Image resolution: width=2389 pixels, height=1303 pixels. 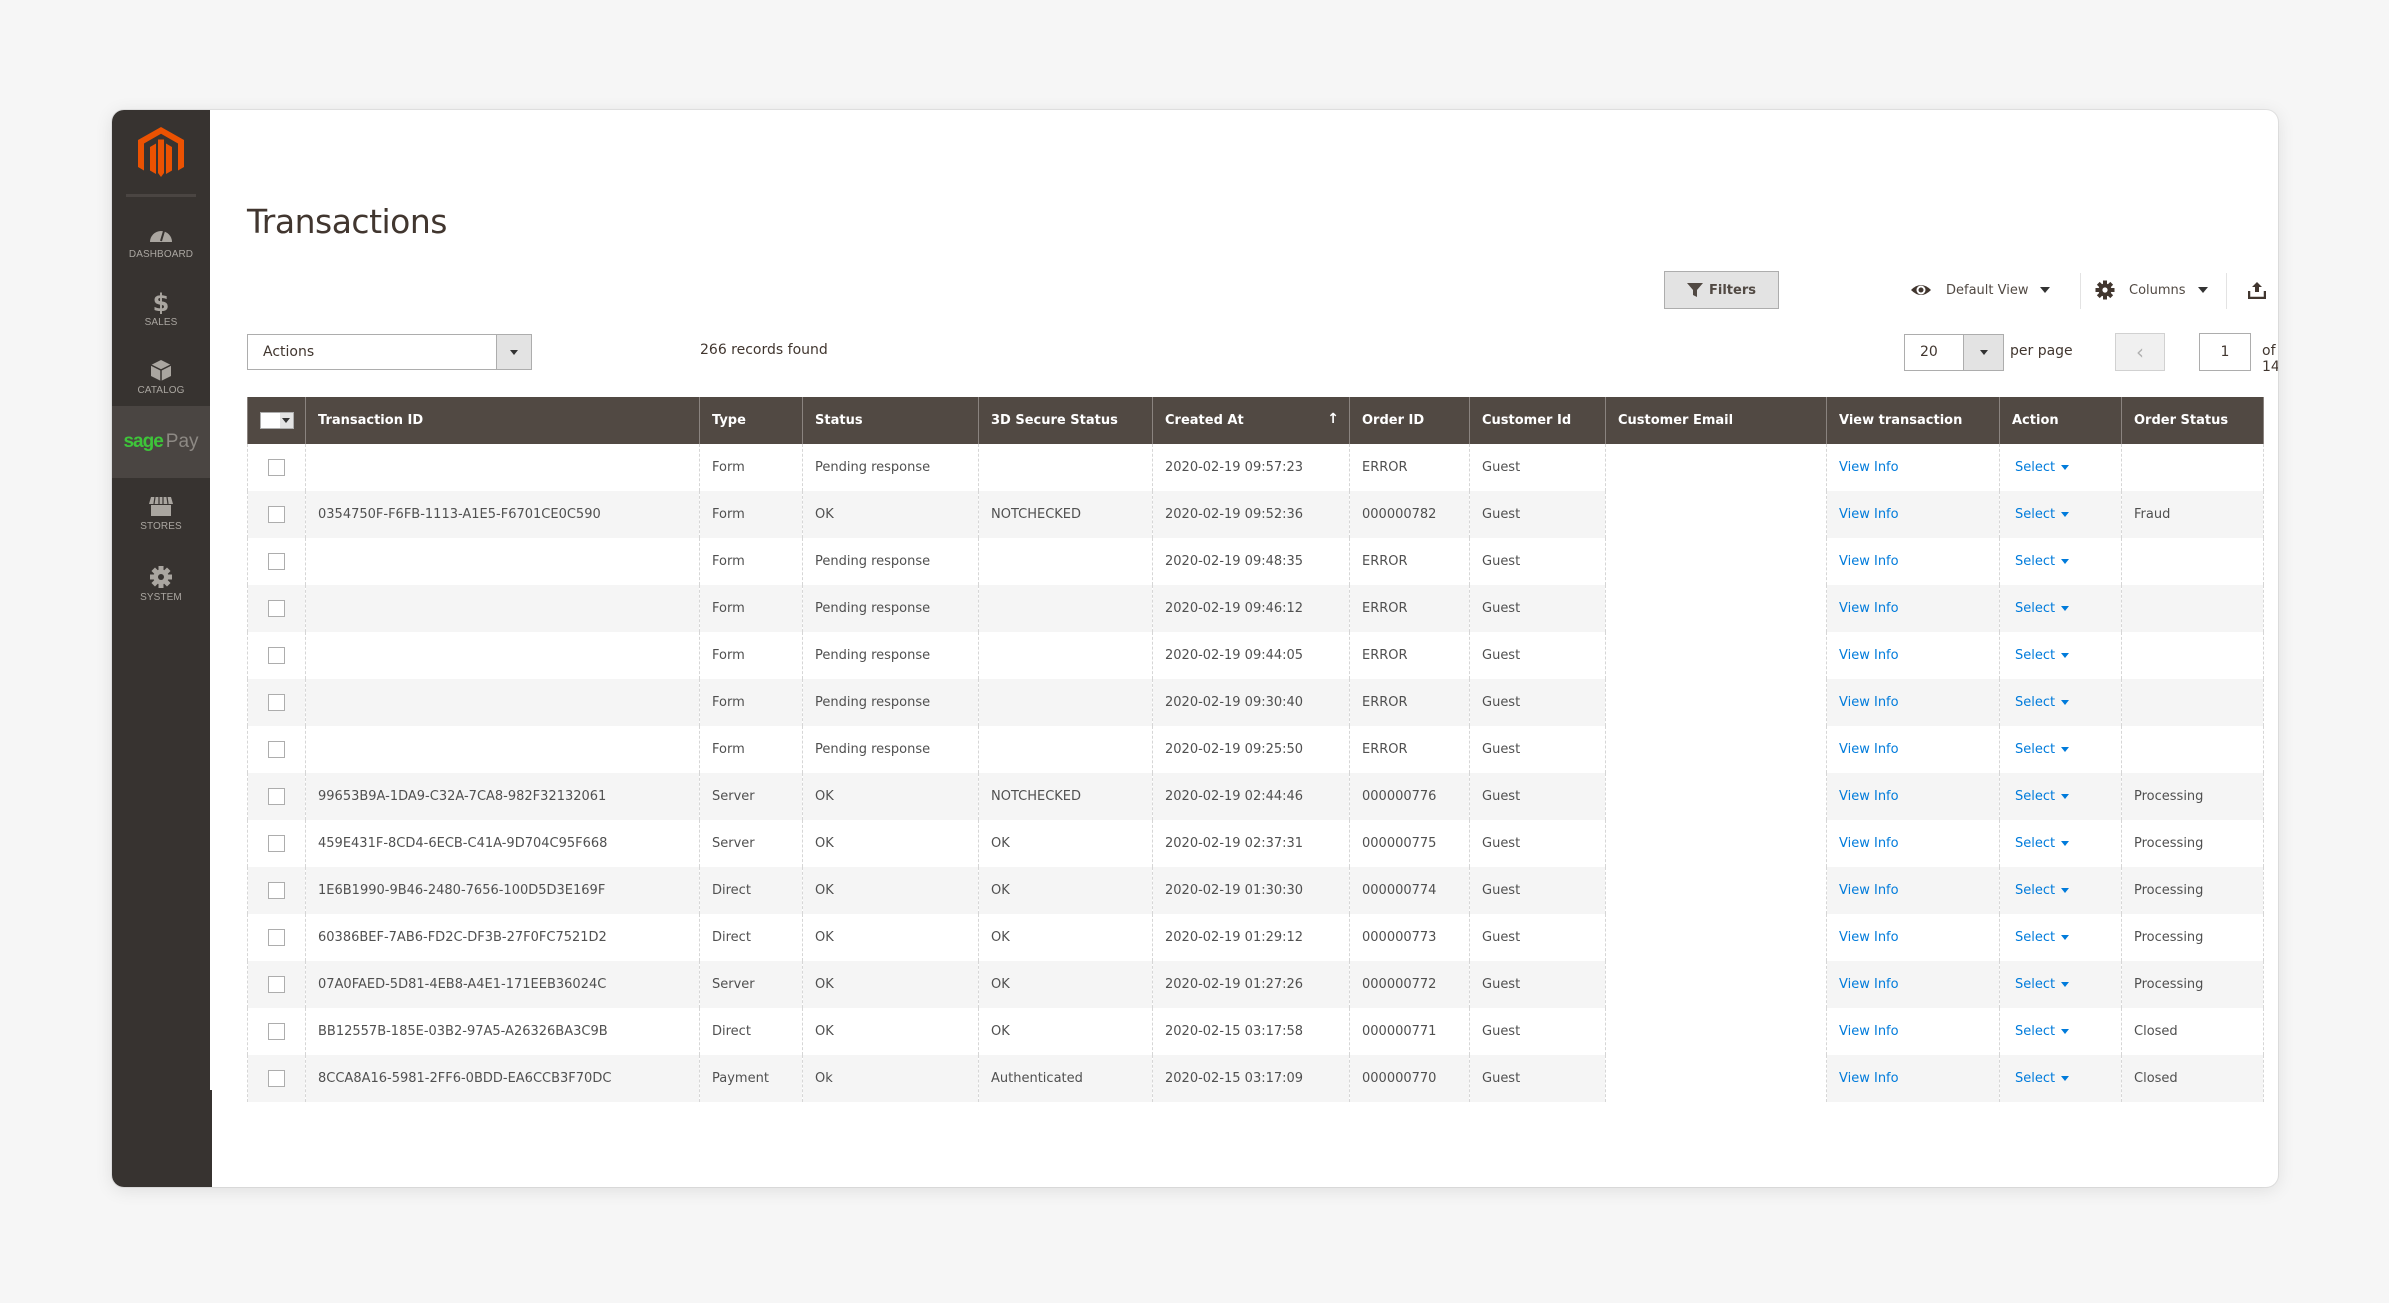 What do you see at coordinates (161, 241) in the screenshot?
I see `sidebar-item-dashboard: DASHBOARD` at bounding box center [161, 241].